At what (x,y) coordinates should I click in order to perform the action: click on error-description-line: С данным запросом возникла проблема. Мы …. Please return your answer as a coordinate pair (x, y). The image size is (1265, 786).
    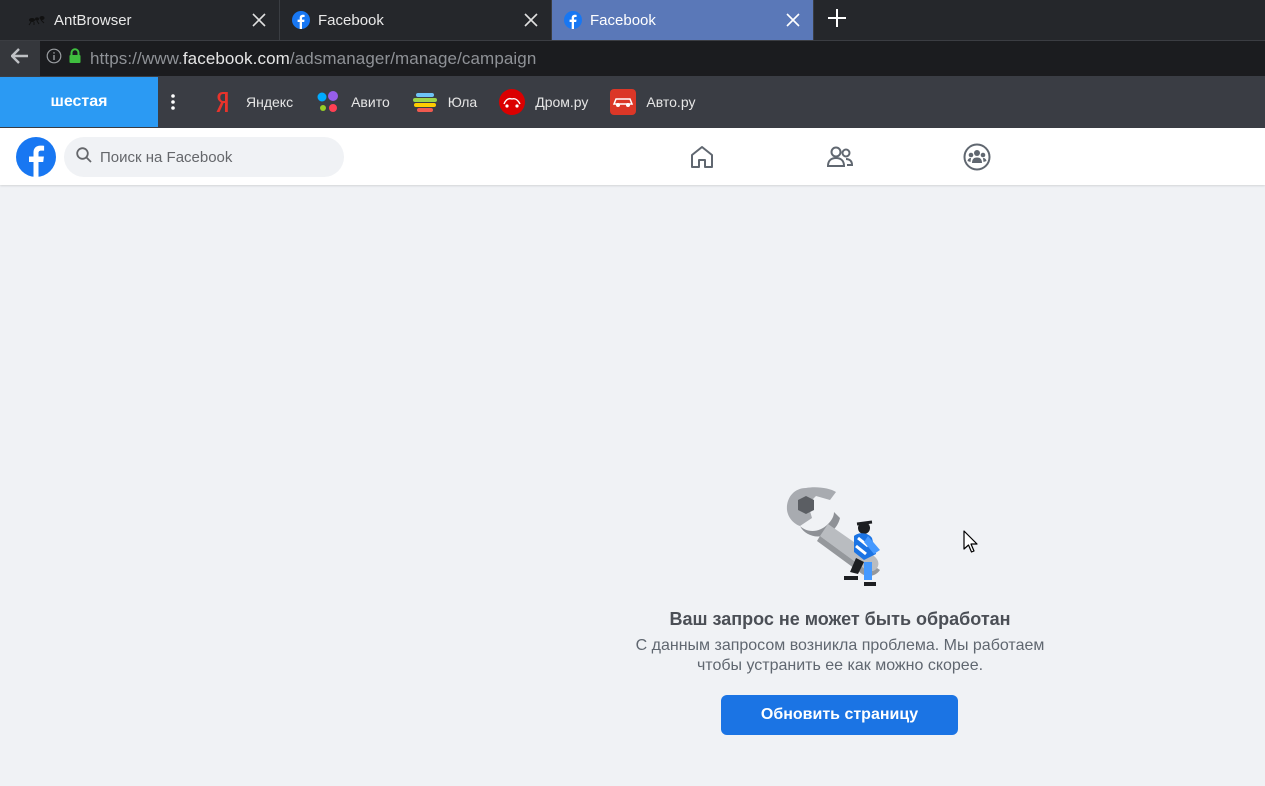
    Looking at the image, I should click on (840, 645).